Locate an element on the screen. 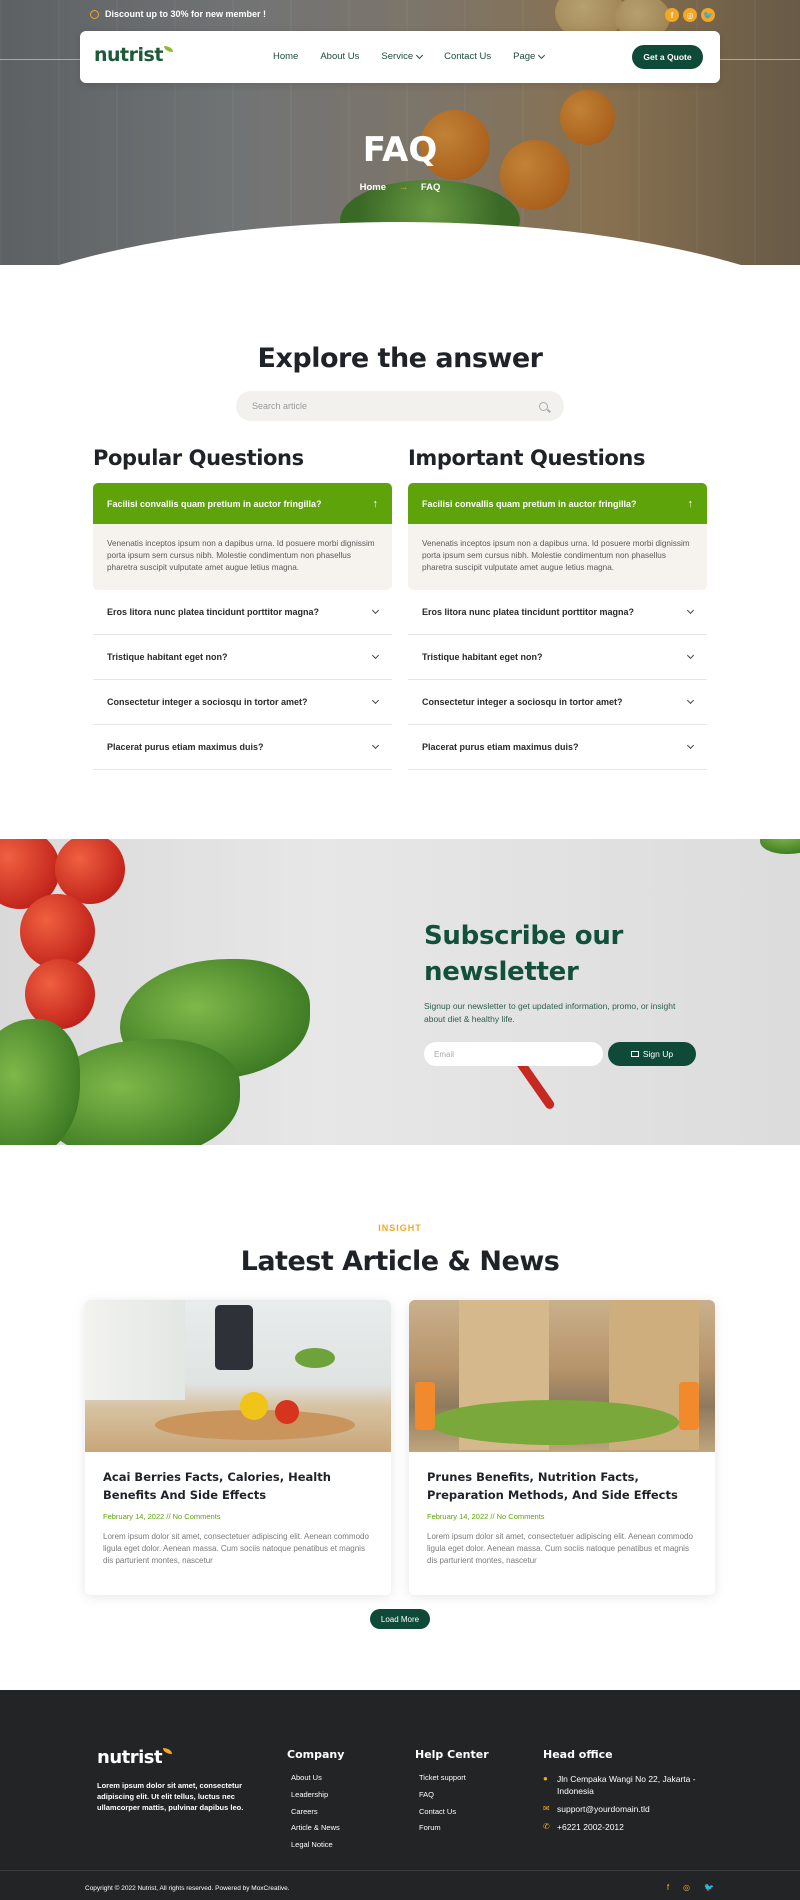 The image size is (800, 1900). discount-icon is located at coordinates (94, 14).